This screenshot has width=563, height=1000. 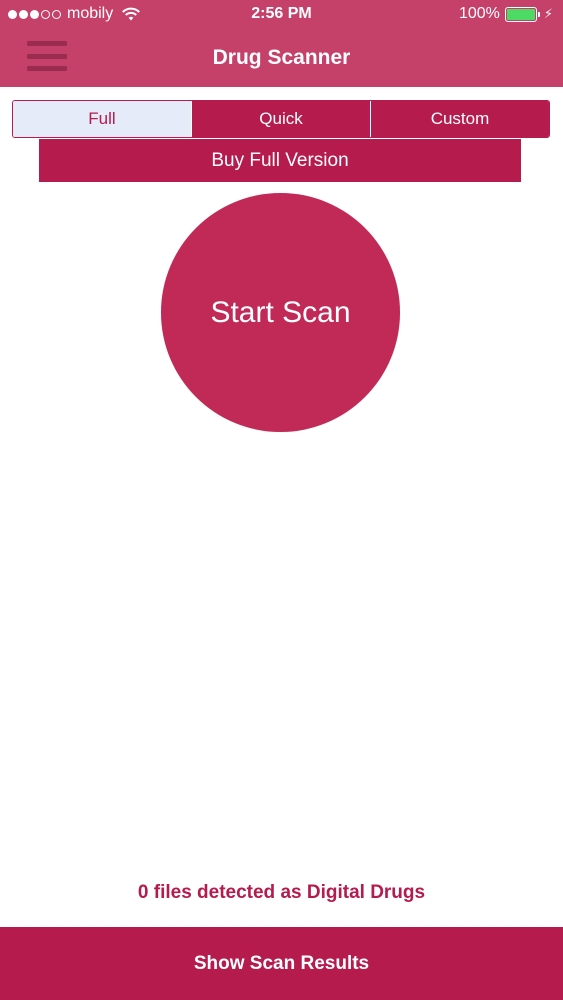 What do you see at coordinates (281, 15) in the screenshot?
I see `status-bar: mobily 2:56 PM 100% ⚡` at bounding box center [281, 15].